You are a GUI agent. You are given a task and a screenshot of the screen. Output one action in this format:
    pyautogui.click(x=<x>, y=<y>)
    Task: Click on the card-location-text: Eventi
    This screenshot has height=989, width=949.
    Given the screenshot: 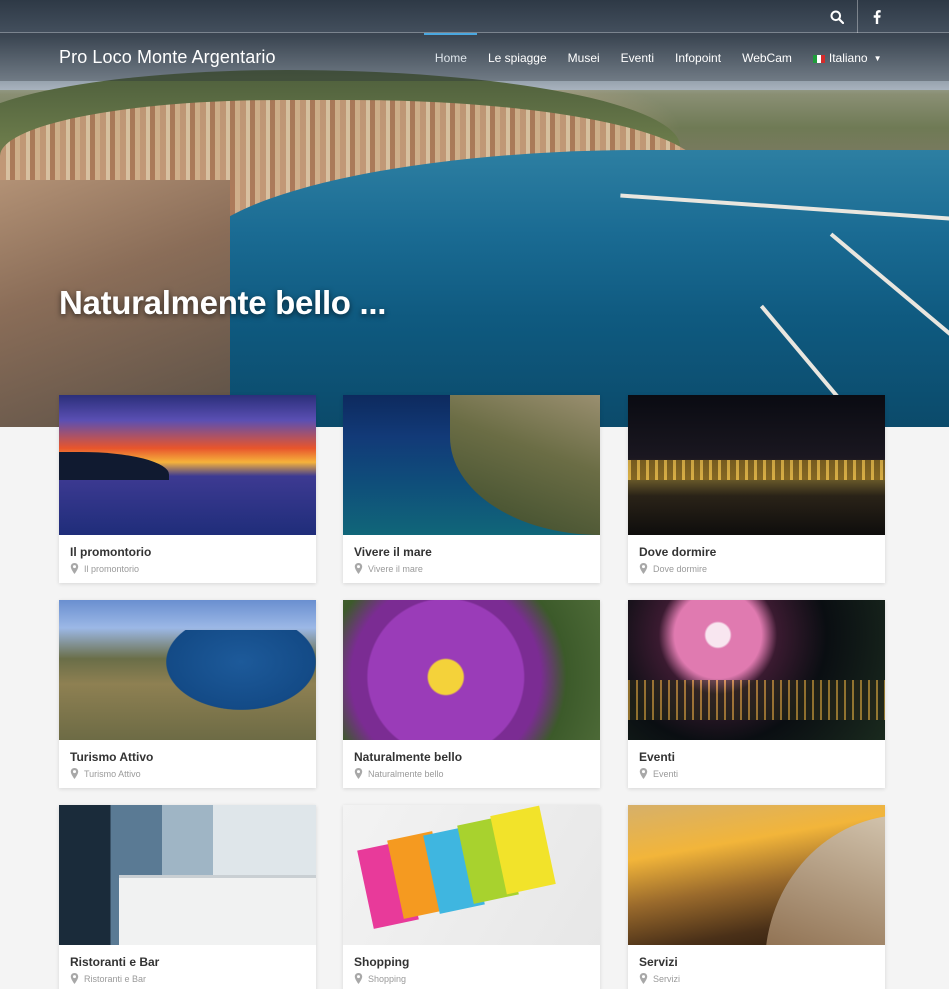 What is the action you would take?
    pyautogui.click(x=666, y=773)
    